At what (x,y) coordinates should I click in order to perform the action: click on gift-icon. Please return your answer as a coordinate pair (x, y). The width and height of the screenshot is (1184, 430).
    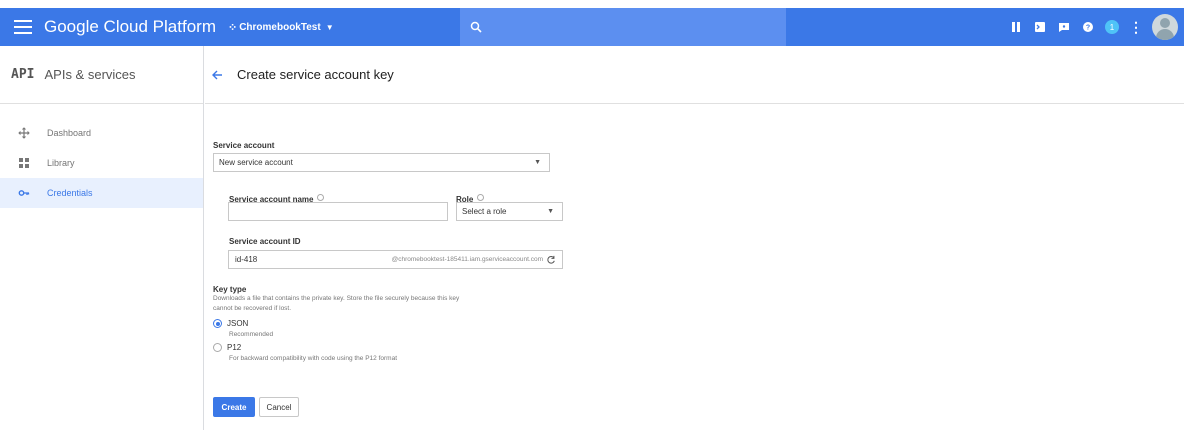
    Looking at the image, I should click on (1016, 27).